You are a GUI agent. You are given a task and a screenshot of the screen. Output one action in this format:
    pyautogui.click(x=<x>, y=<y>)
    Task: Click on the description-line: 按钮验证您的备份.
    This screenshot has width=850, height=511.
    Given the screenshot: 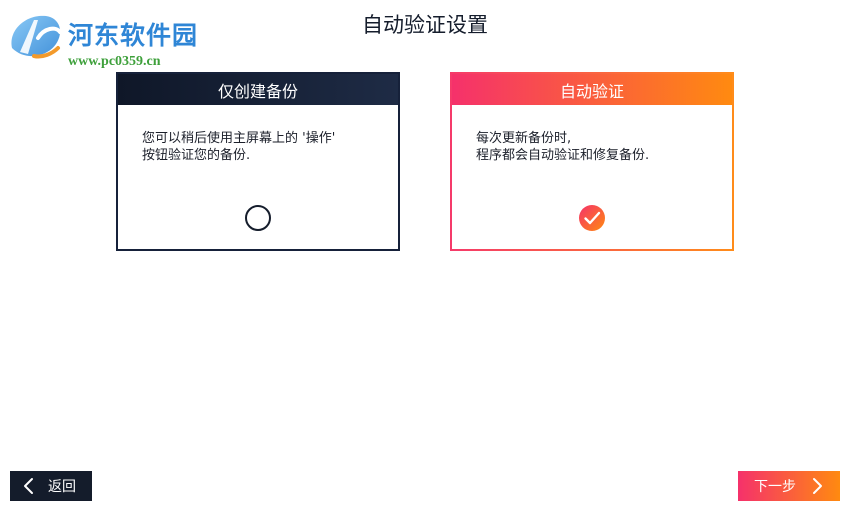 What is the action you would take?
    pyautogui.click(x=196, y=155)
    